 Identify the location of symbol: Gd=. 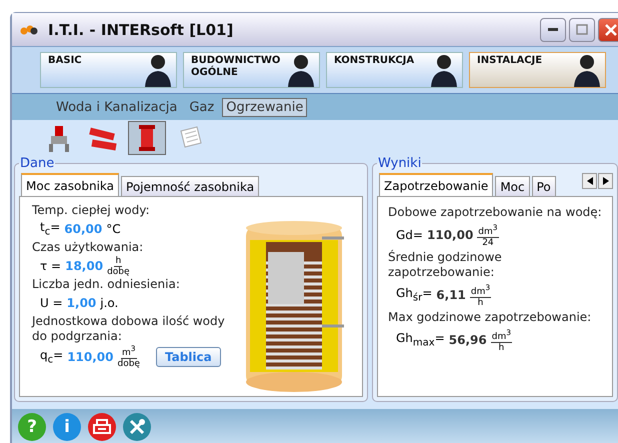
(409, 235).